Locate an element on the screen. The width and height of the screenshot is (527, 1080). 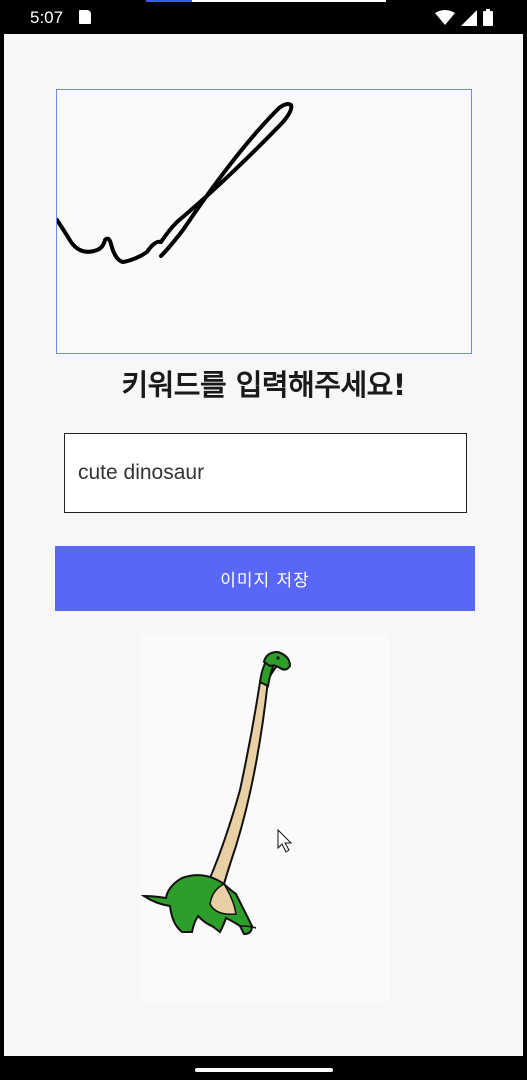
status-icons is located at coordinates (464, 17).